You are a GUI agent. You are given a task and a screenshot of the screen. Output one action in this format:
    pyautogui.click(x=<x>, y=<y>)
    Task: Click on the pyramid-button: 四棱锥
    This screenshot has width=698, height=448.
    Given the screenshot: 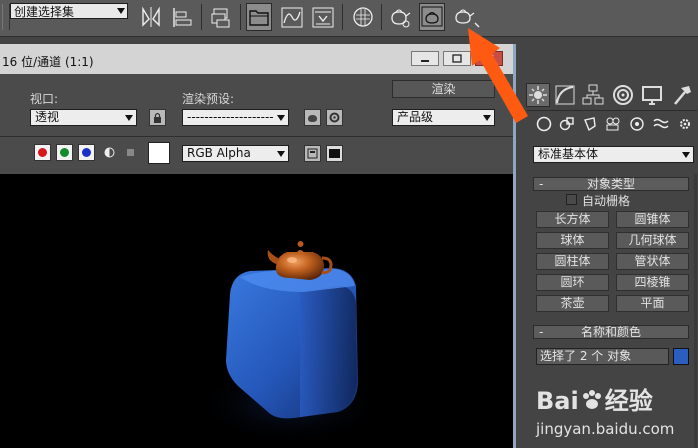 What is the action you would take?
    pyautogui.click(x=652, y=282)
    